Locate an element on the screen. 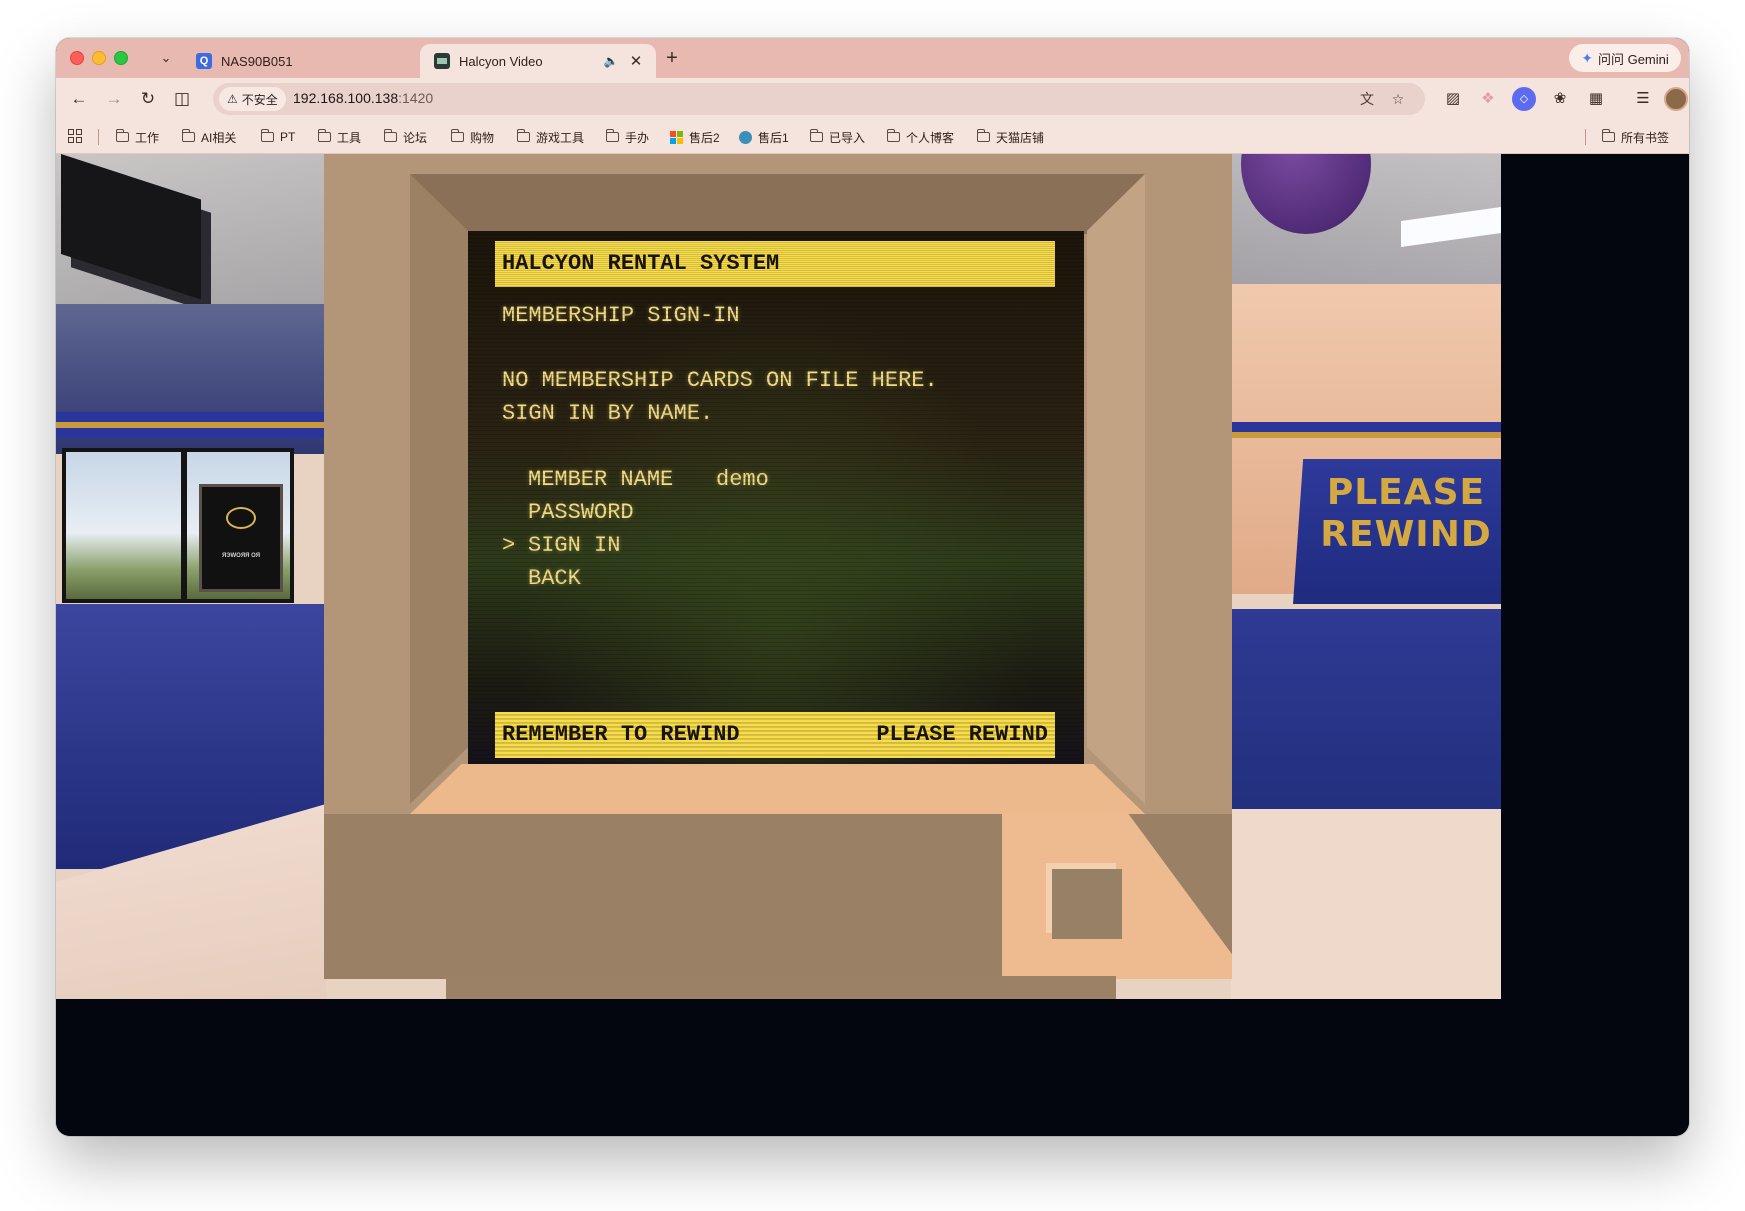  floor-right is located at coordinates (1366, 904).